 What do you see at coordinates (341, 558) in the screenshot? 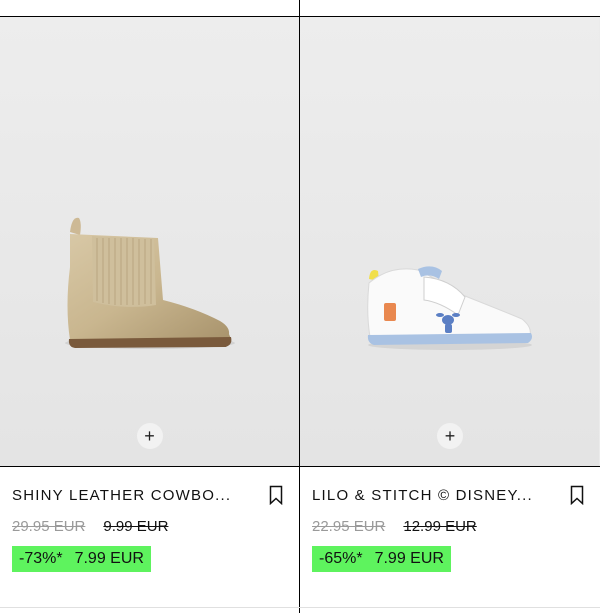
I see `discount-percent: -65%*` at bounding box center [341, 558].